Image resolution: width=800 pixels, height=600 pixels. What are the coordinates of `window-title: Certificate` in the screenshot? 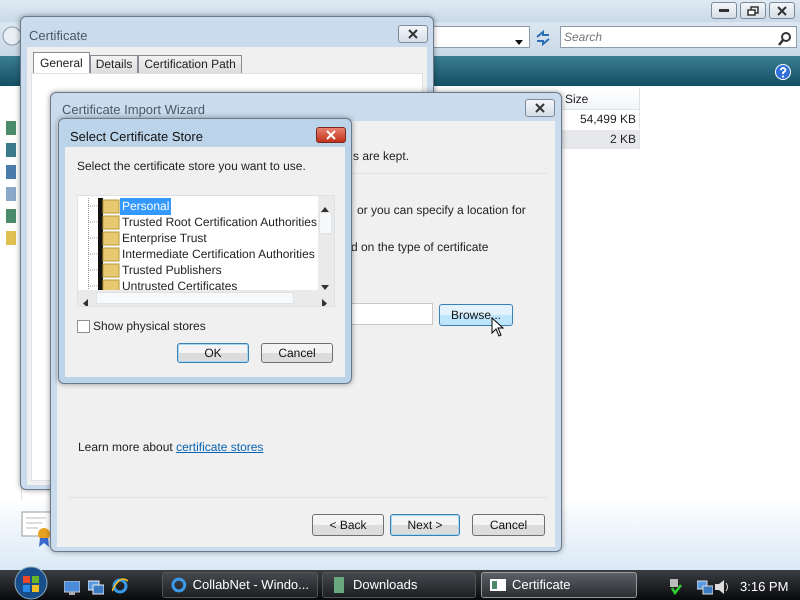 It's located at (58, 36).